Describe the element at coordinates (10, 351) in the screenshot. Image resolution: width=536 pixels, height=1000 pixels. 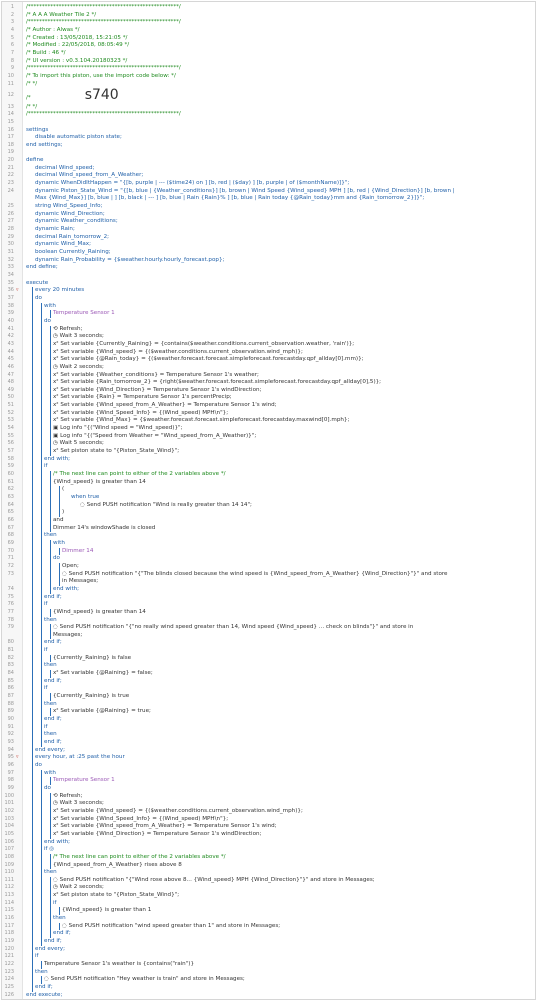
I see `line-number: 44` at that location.